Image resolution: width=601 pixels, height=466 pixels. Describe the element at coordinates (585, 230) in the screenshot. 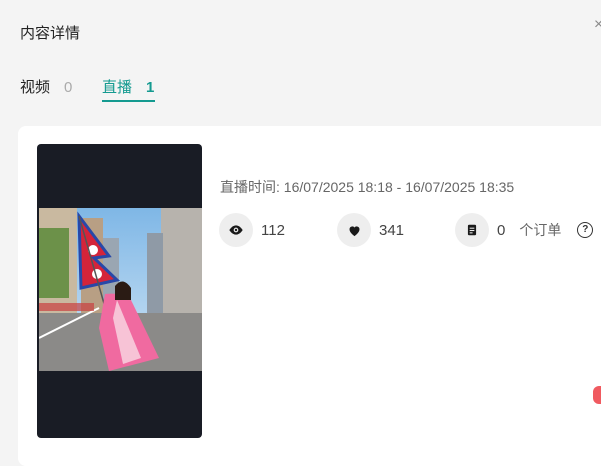

I see `help-icon: ?` at that location.